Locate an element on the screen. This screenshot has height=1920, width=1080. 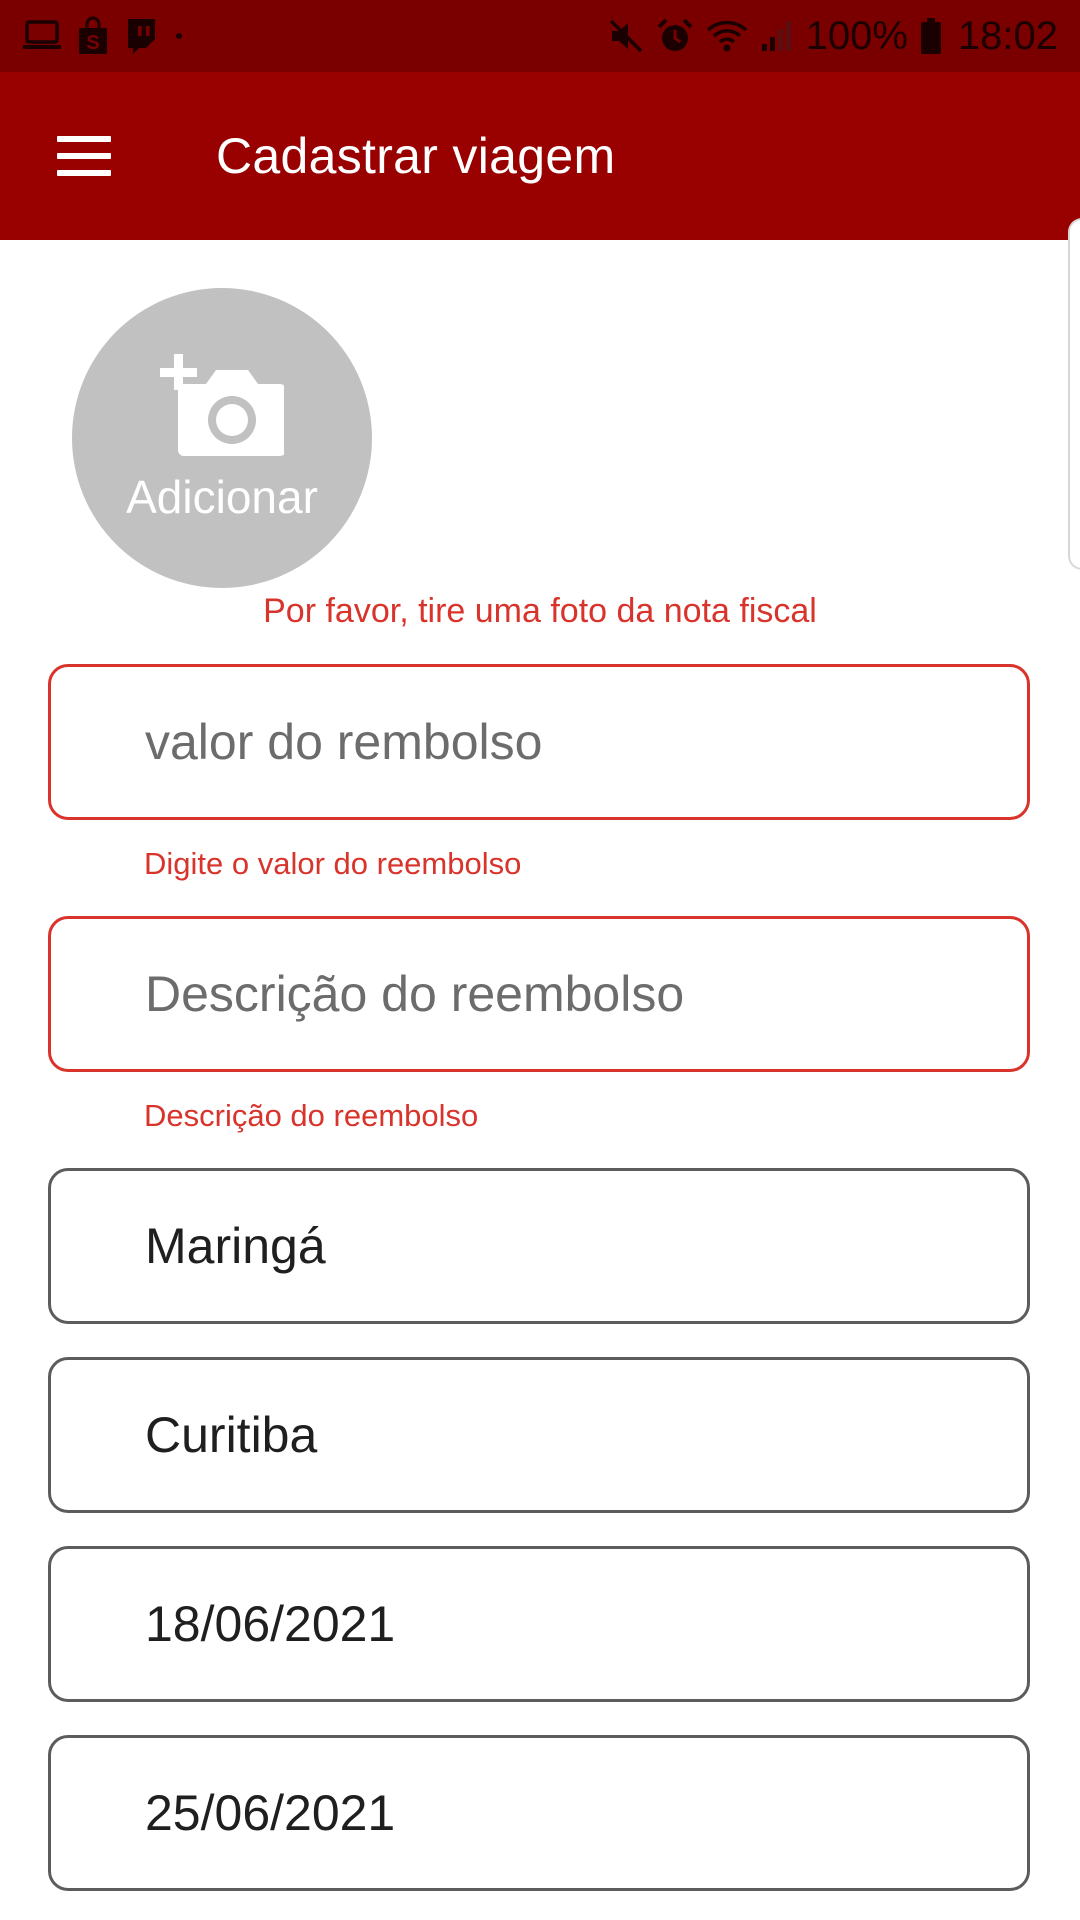
destination-city-input is located at coordinates (539, 1435).